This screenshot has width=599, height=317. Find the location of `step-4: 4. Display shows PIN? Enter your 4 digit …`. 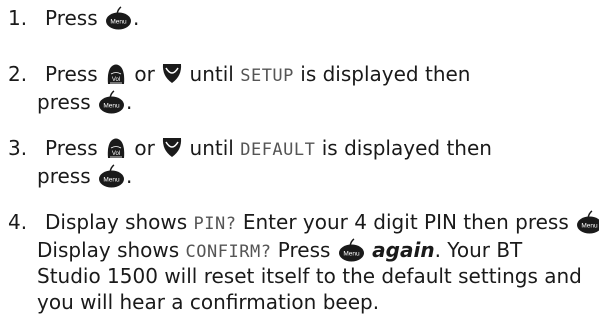

step-4: 4. Display shows PIN? Enter your 4 digit … is located at coordinates (299, 222).